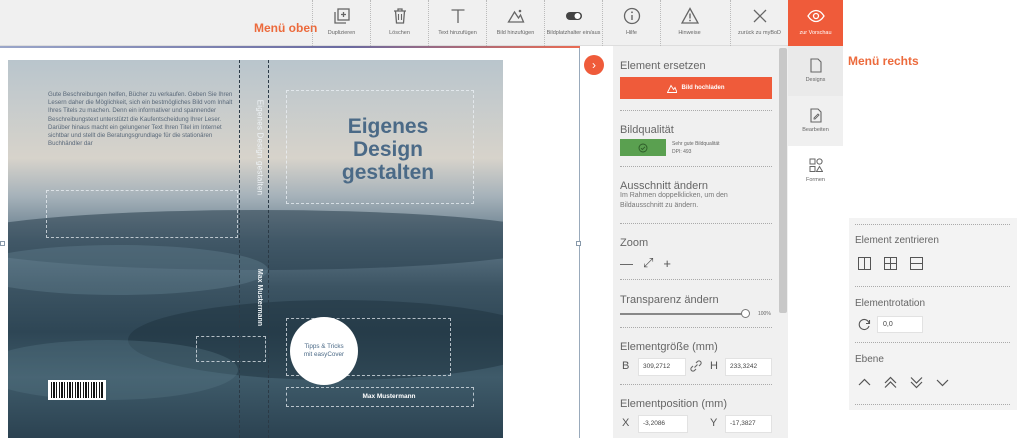 The image size is (1024, 438). Describe the element at coordinates (783, 180) in the screenshot. I see `panel-scrollbar` at that location.